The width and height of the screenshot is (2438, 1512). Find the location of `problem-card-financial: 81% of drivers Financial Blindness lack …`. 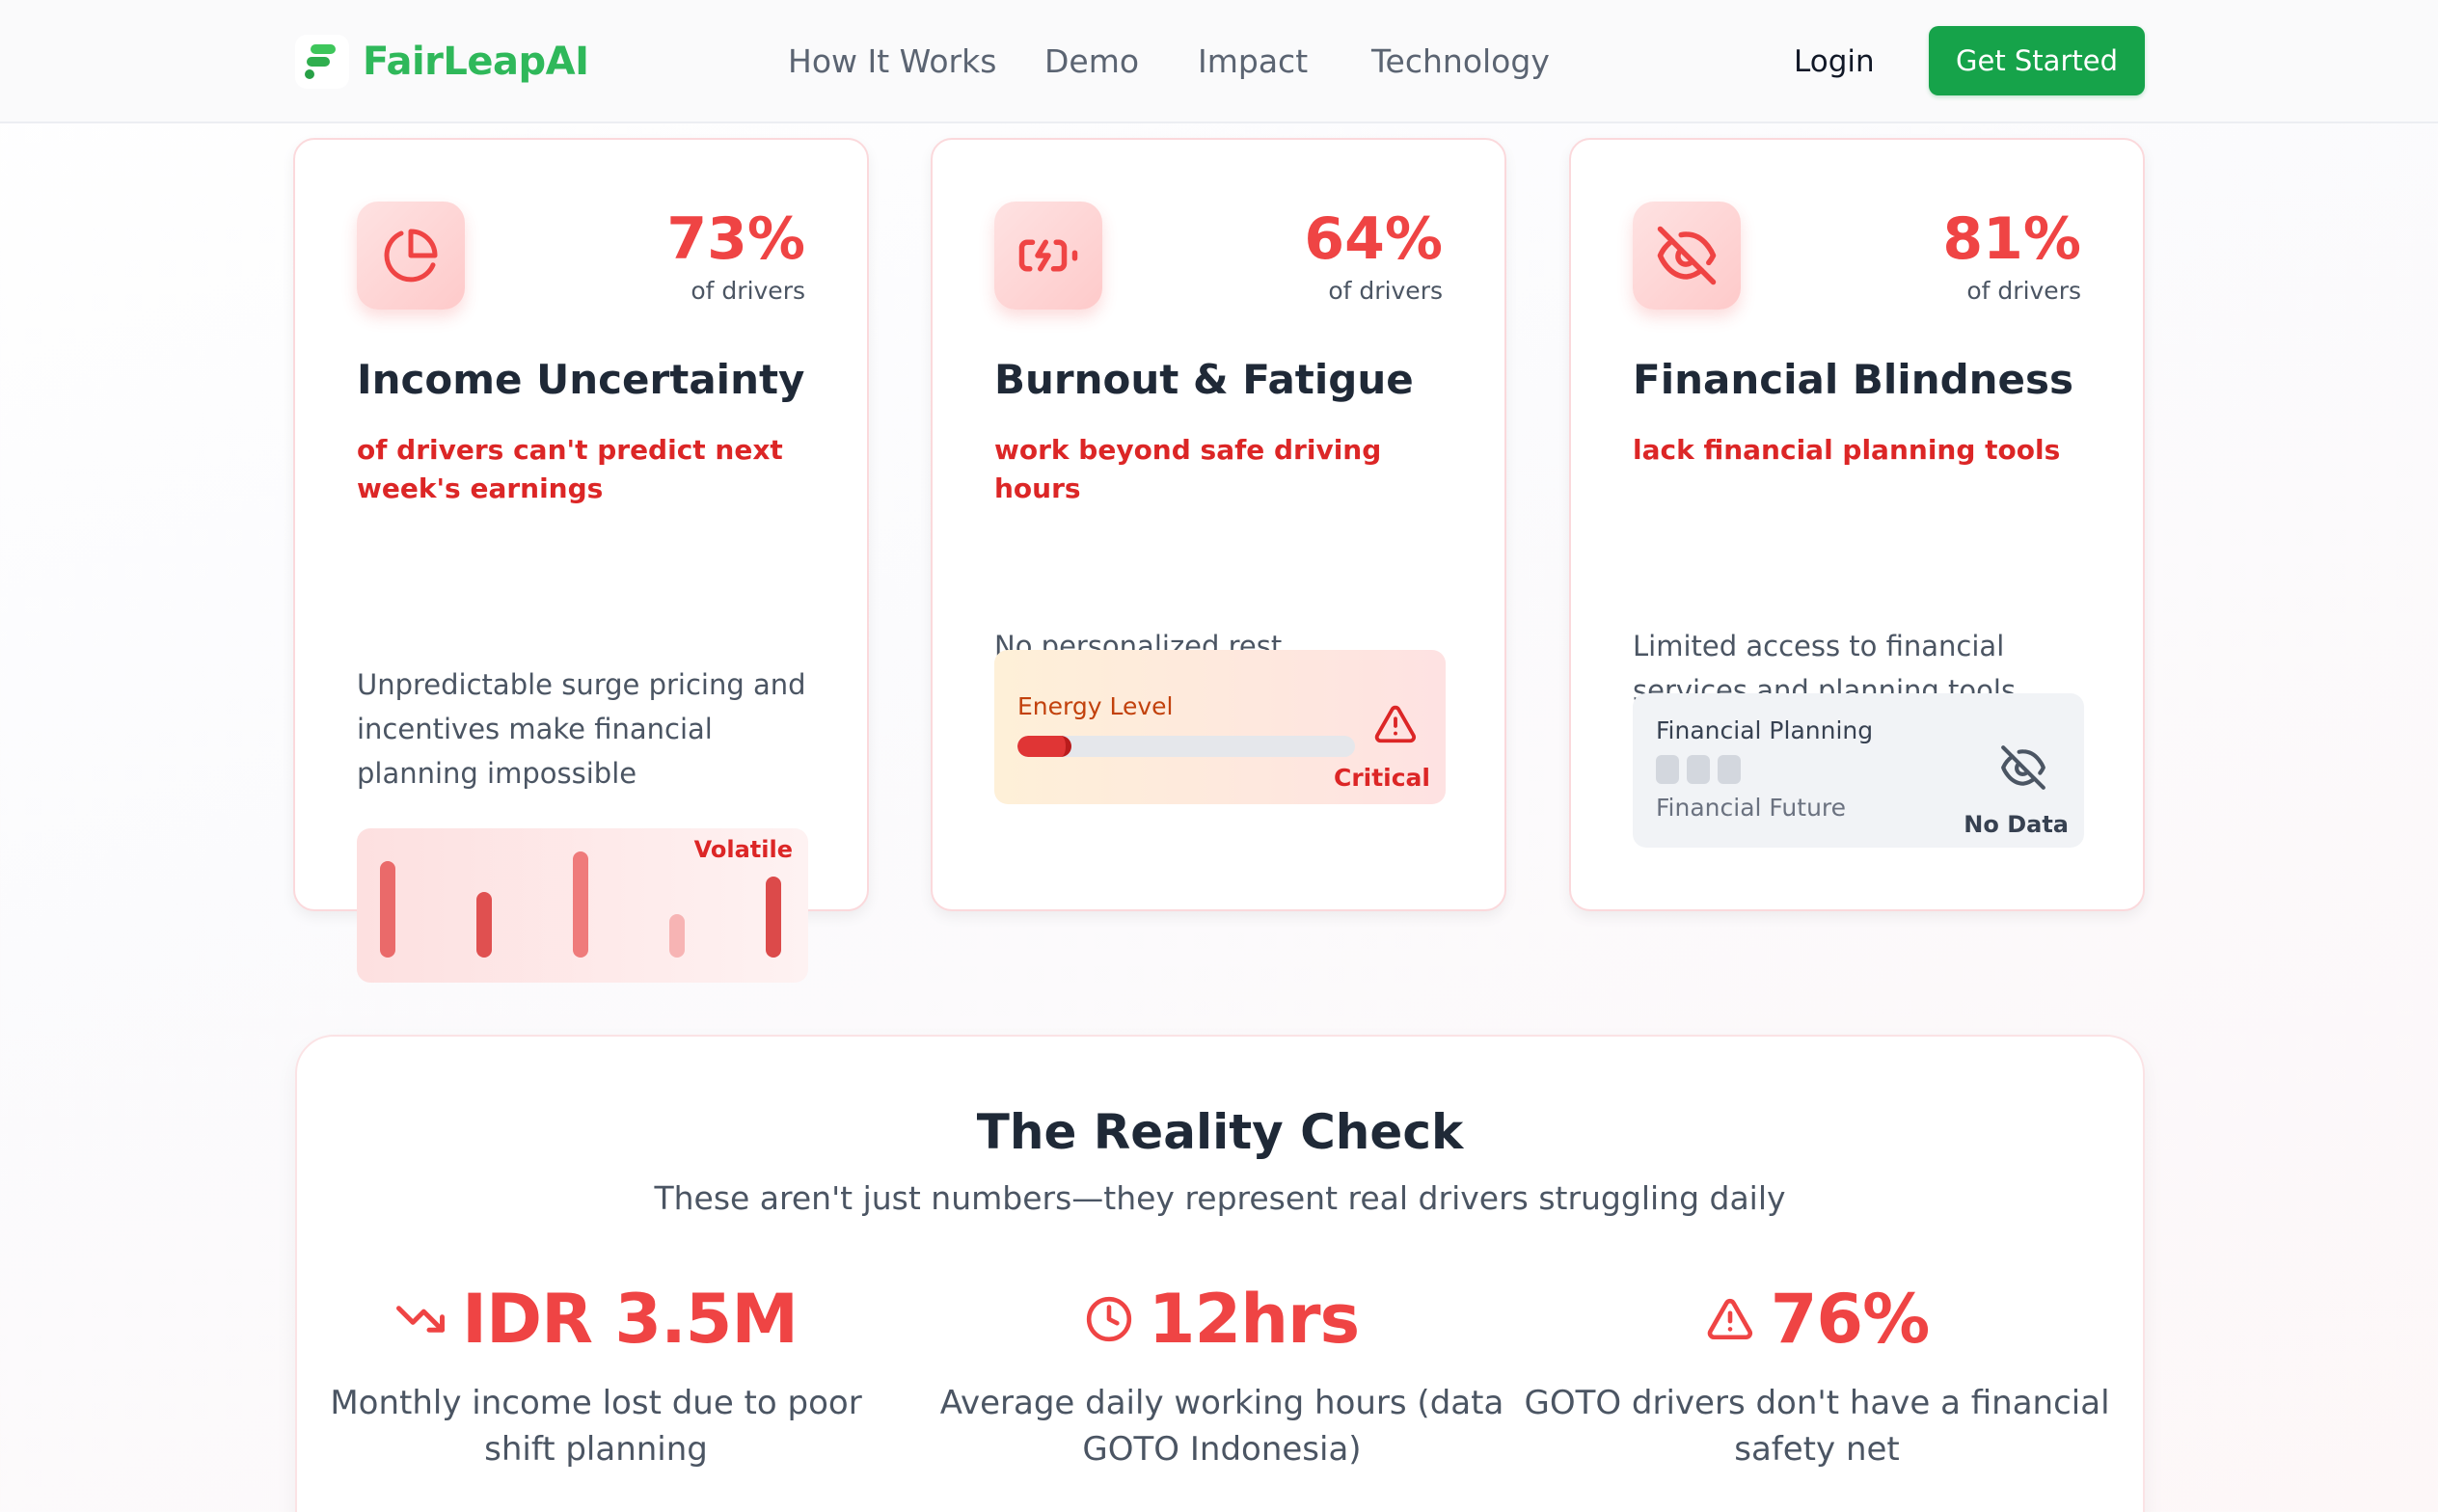

problem-card-financial: 81% of drivers Financial Blindness lack … is located at coordinates (1857, 524).